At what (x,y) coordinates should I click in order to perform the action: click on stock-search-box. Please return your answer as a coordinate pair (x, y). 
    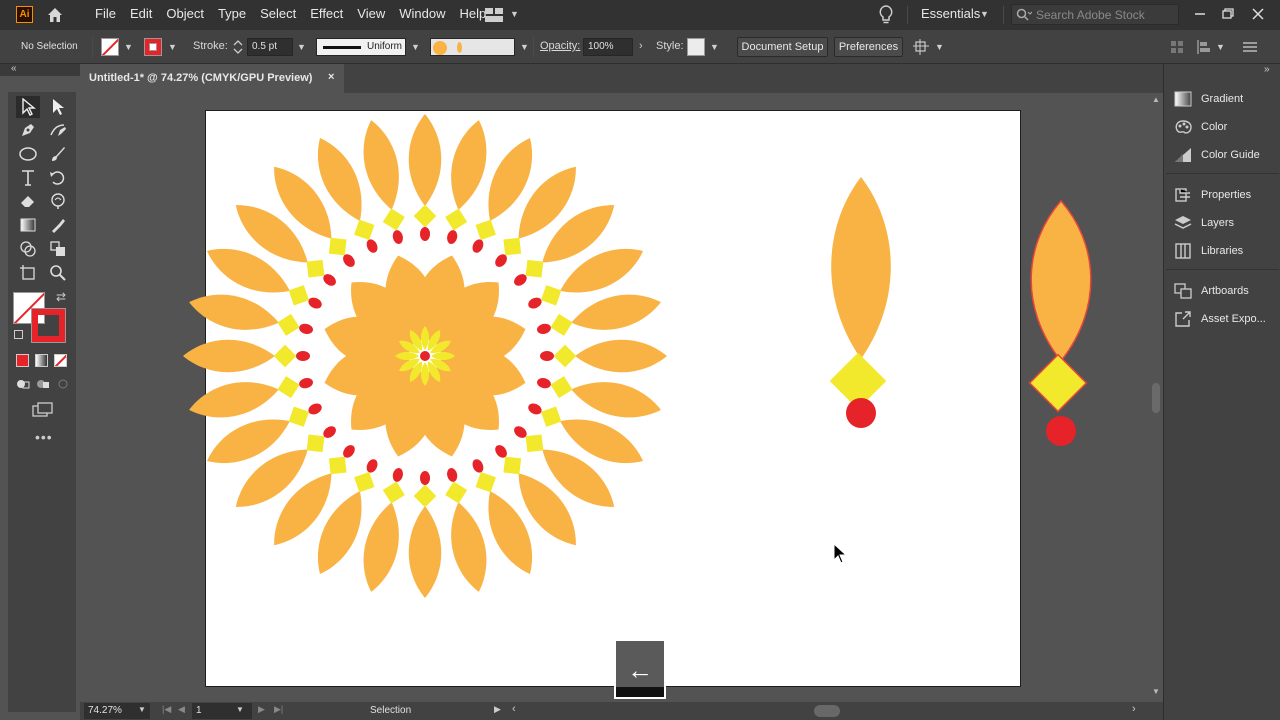
    Looking at the image, I should click on (1095, 14).